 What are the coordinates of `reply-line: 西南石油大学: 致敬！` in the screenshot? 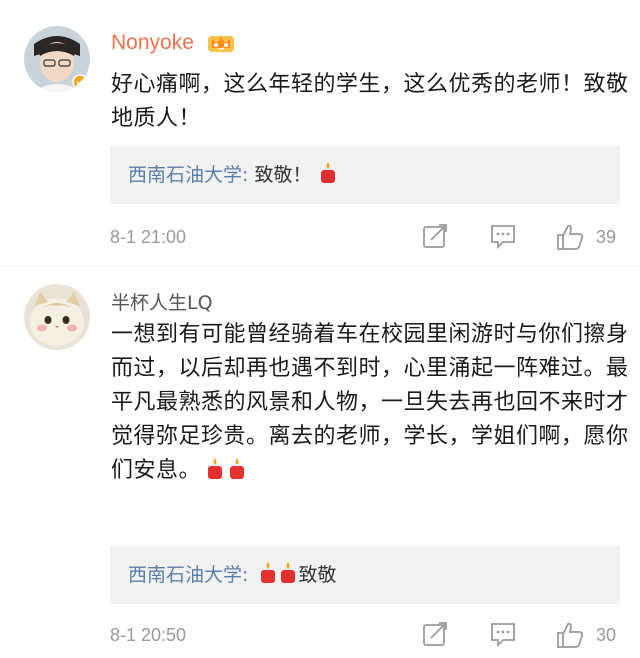 It's located at (233, 173).